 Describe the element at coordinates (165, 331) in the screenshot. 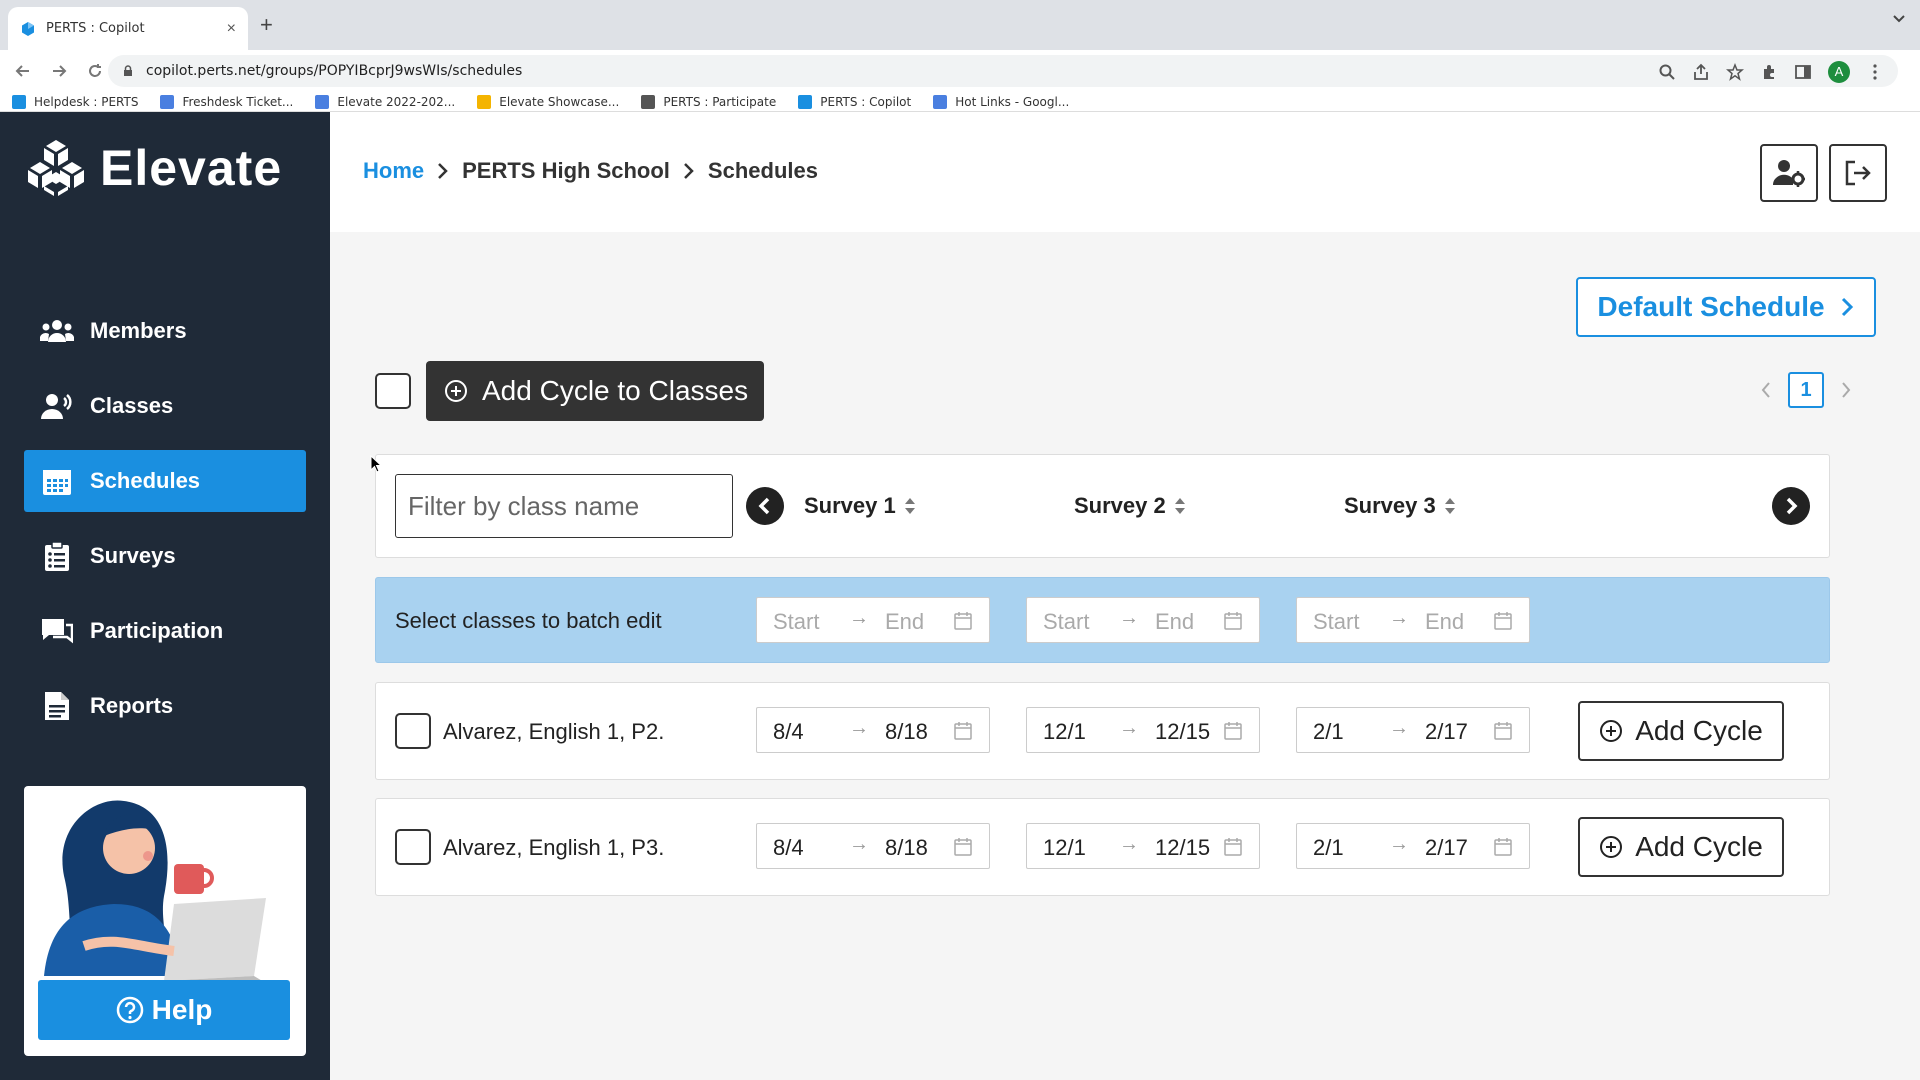

I see `sidebar-item-members: Members` at that location.